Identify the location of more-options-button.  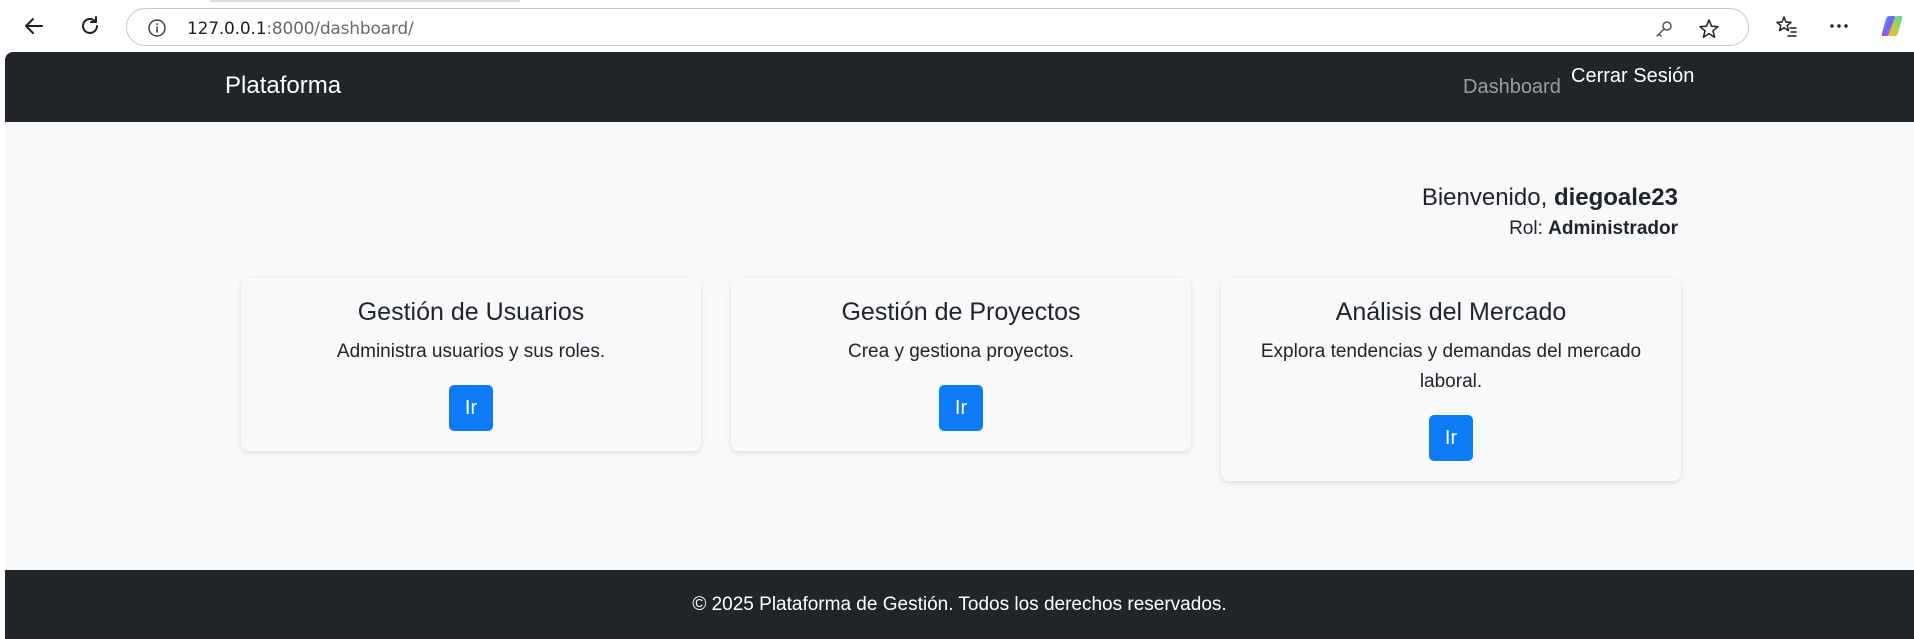
(1839, 26).